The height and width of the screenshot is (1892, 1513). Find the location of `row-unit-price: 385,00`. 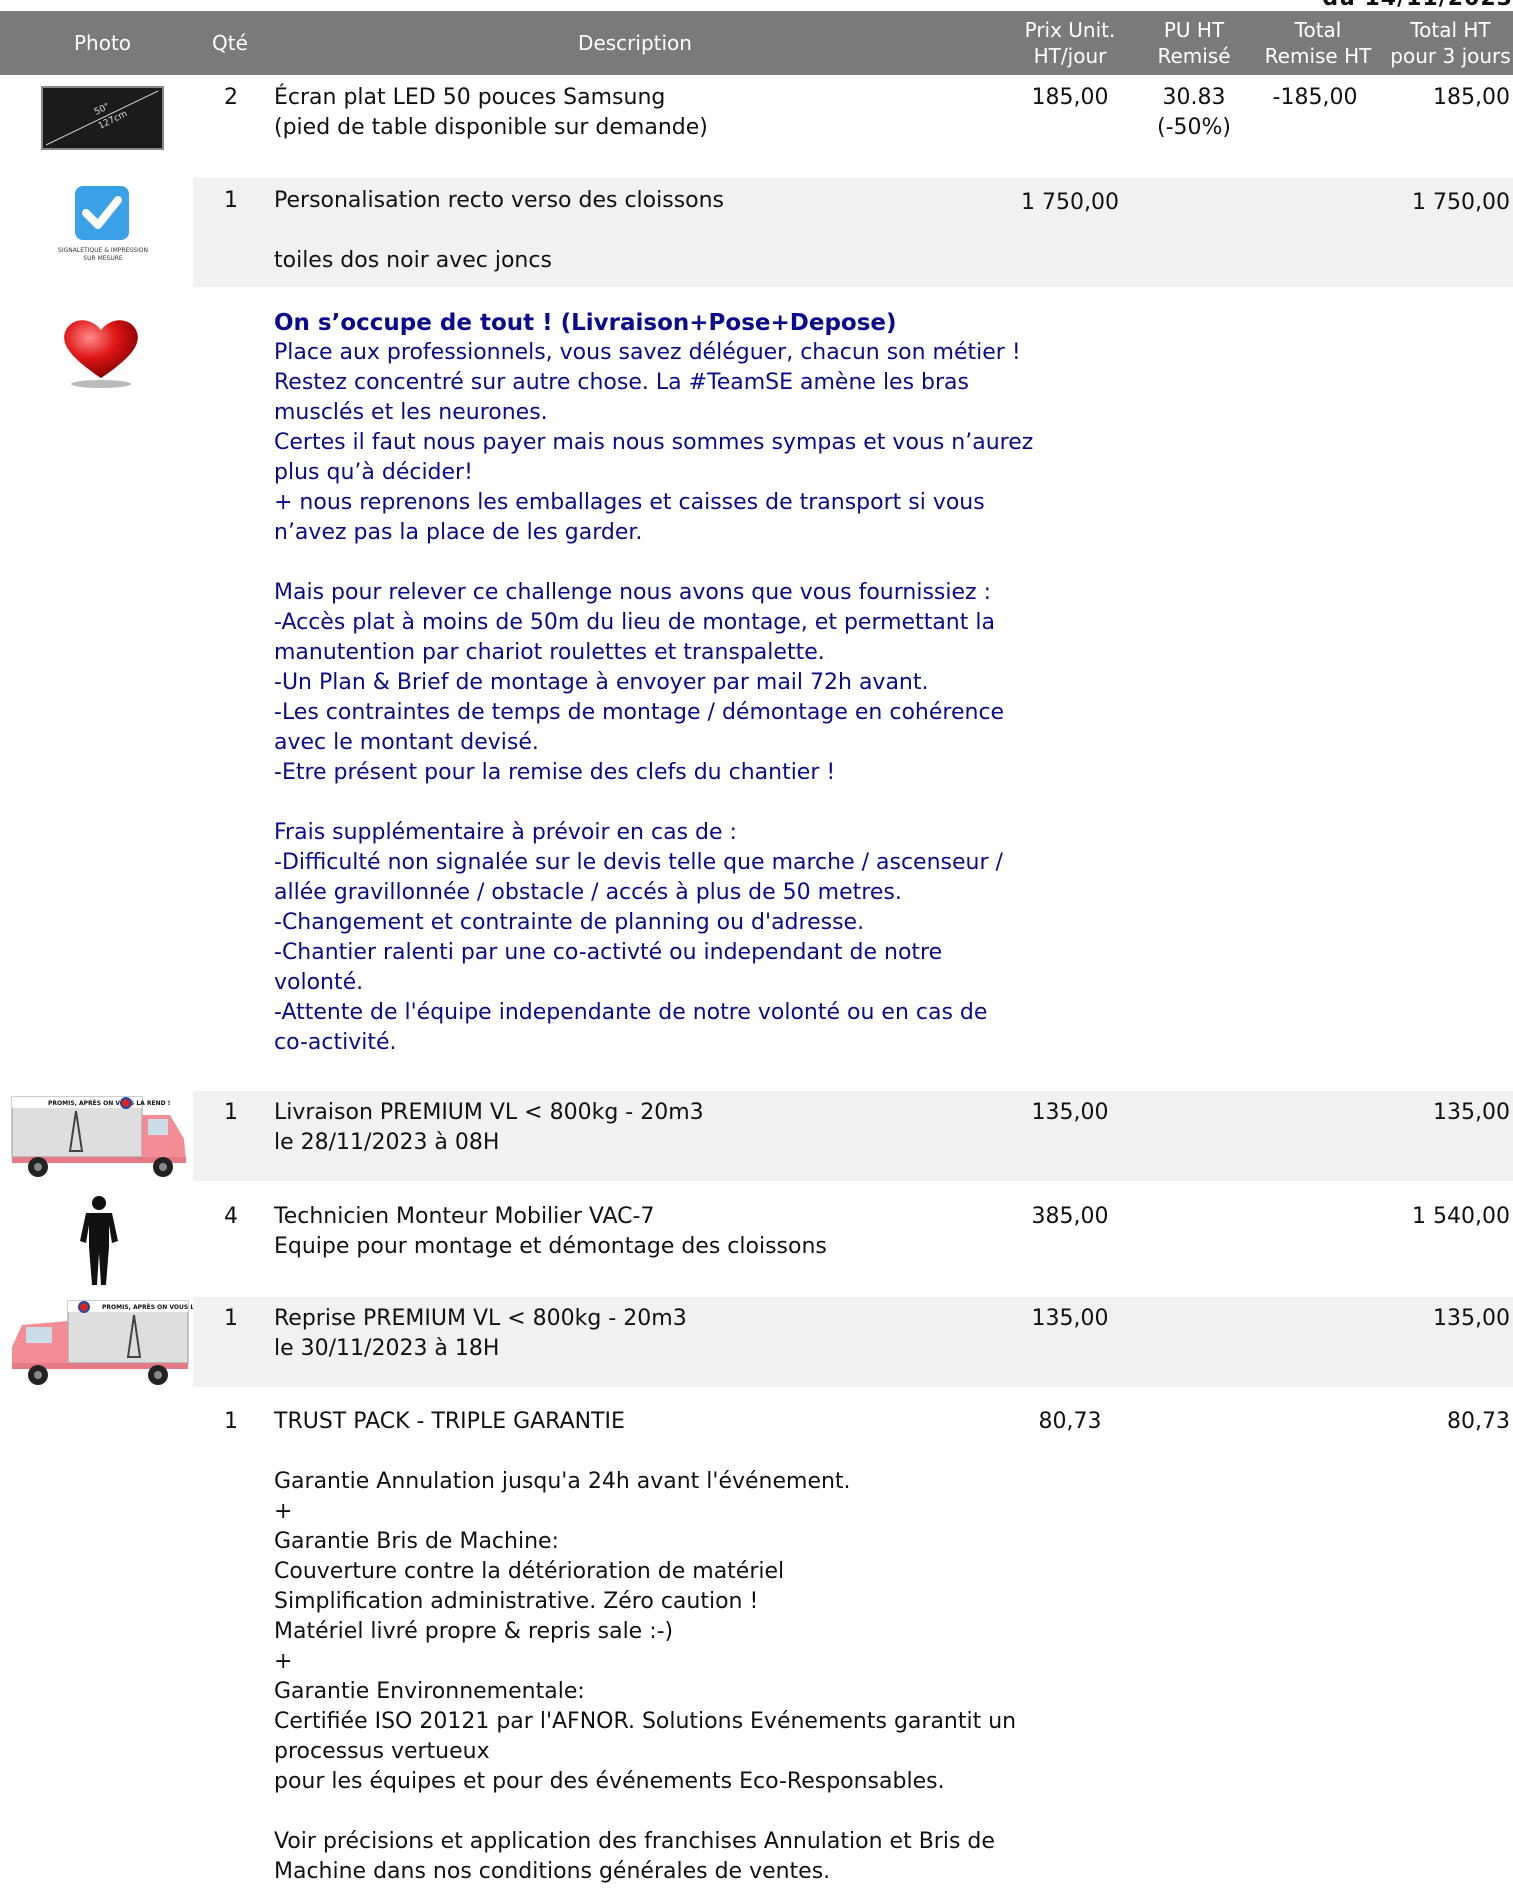

row-unit-price: 385,00 is located at coordinates (1070, 1216).